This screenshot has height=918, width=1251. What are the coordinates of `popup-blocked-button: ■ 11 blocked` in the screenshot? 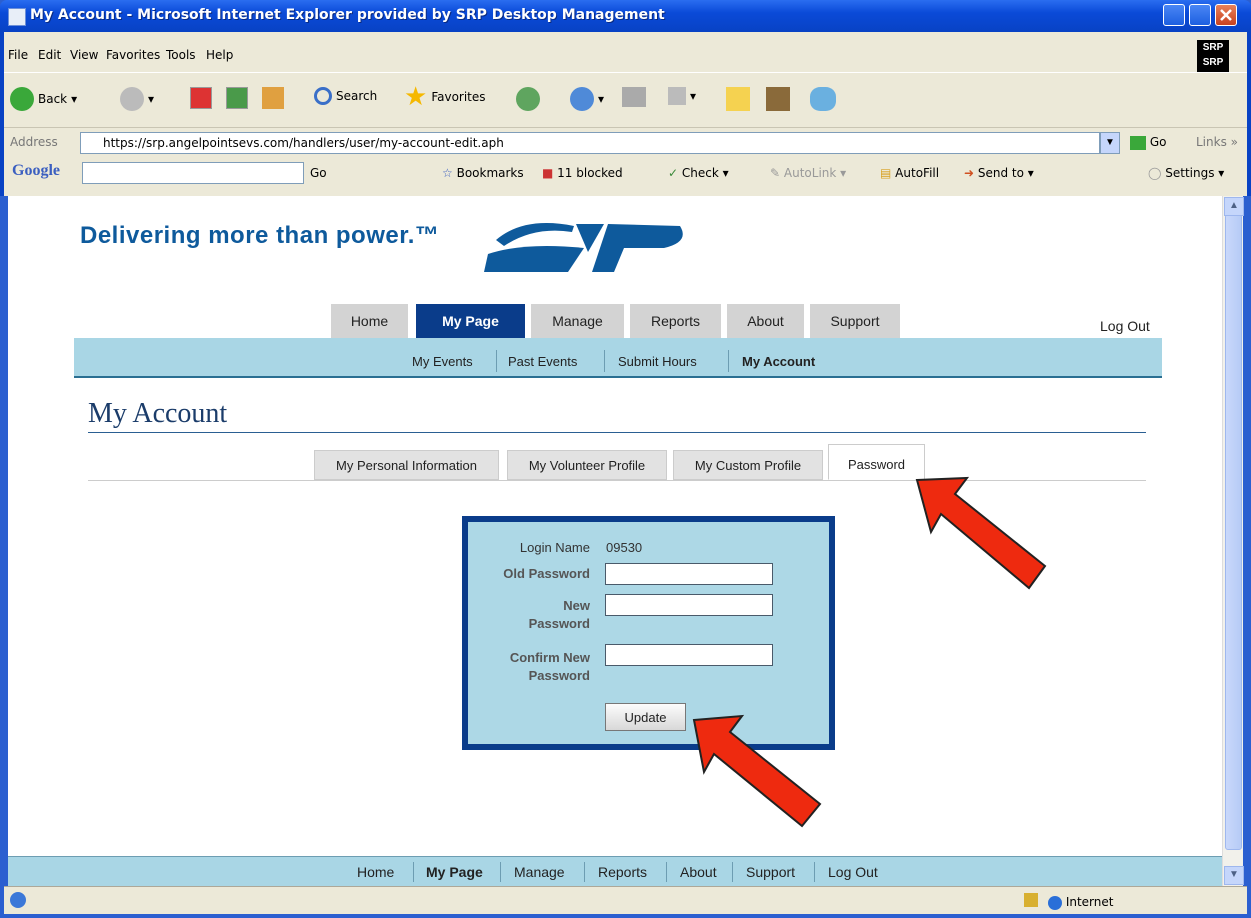 It's located at (582, 173).